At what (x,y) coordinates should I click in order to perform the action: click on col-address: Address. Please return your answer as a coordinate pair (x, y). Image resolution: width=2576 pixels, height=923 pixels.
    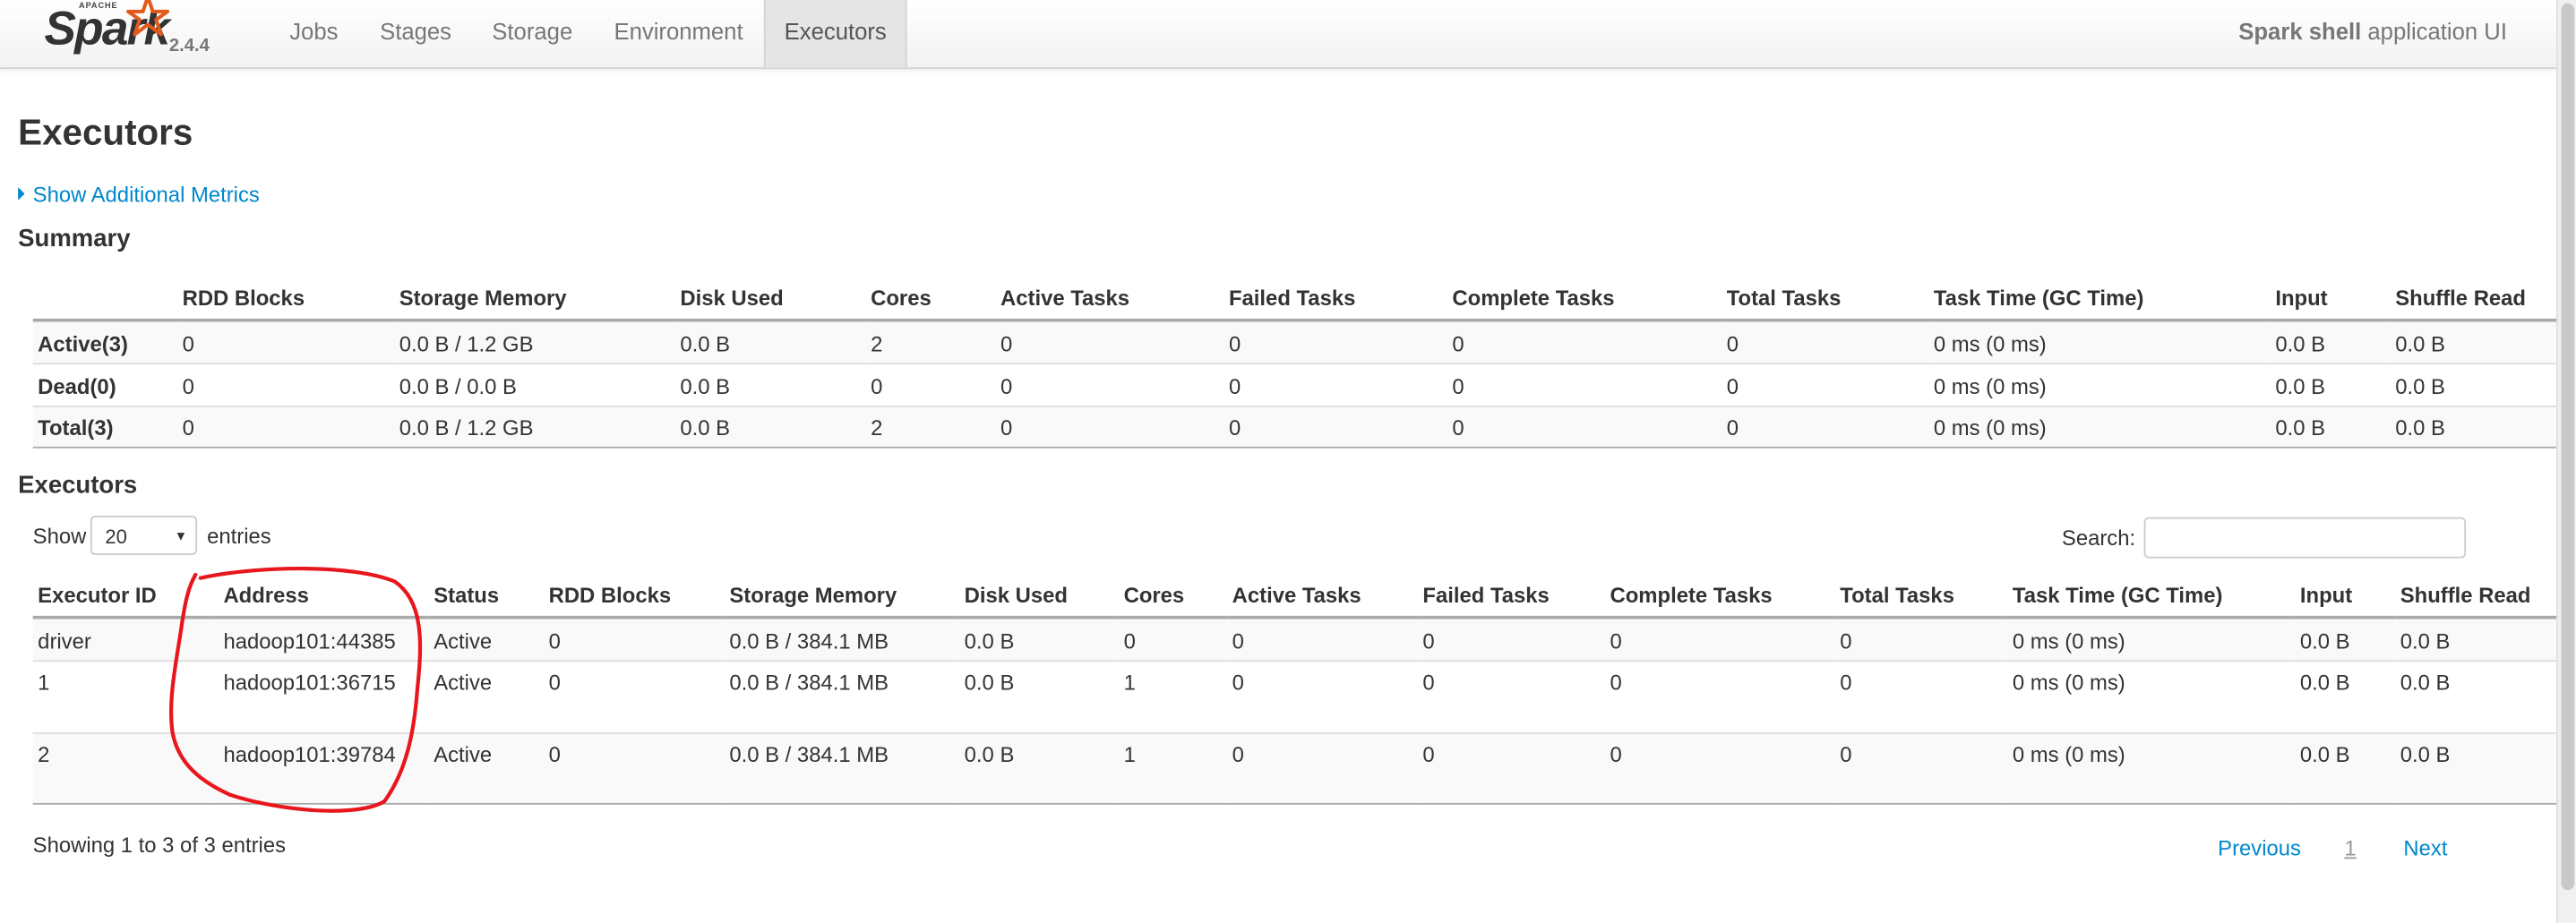
    Looking at the image, I should click on (319, 597).